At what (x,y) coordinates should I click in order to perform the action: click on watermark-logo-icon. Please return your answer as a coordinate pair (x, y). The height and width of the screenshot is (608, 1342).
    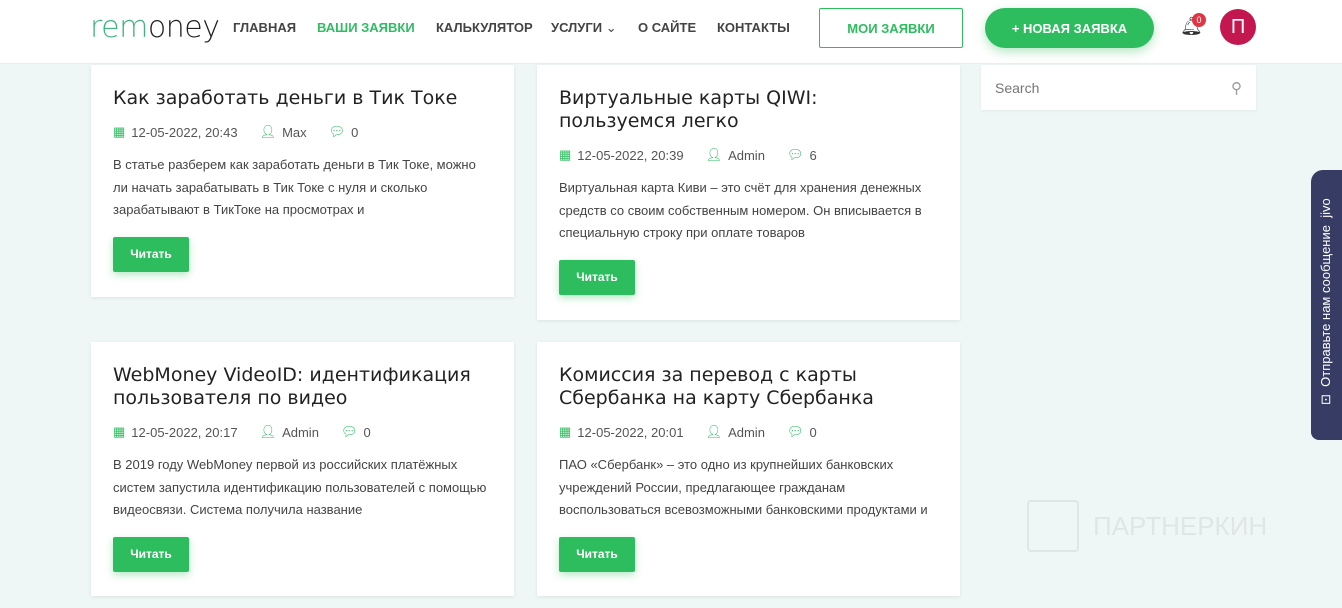
    Looking at the image, I should click on (1053, 526).